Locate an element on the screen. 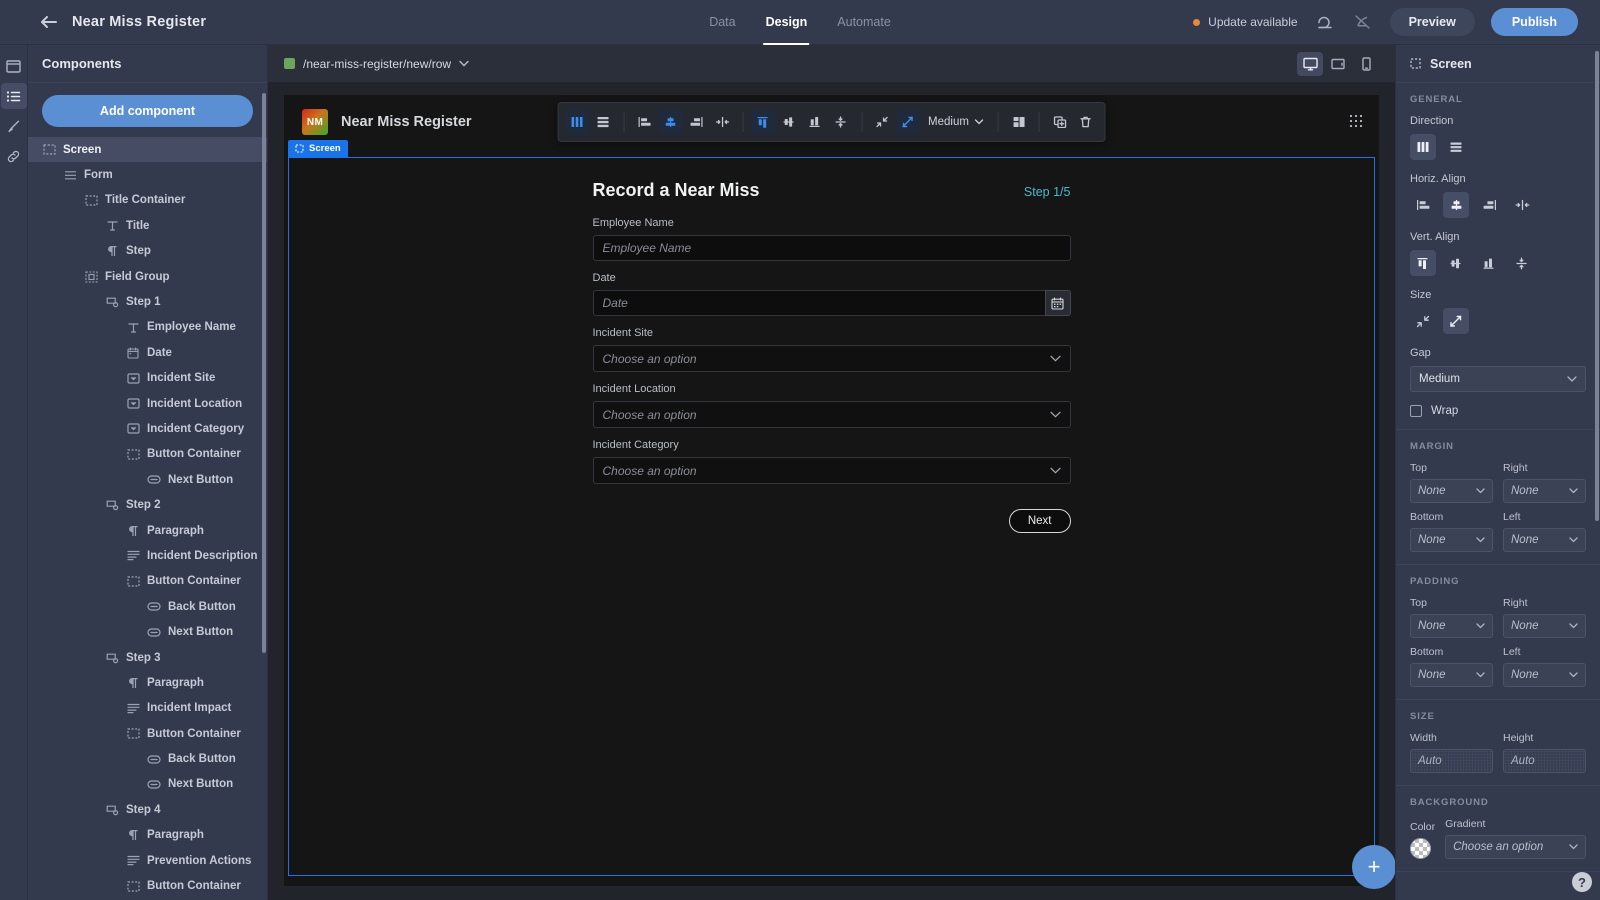 Image resolution: width=1600 pixels, height=900 pixels. wrap-checkbox is located at coordinates (1416, 411).